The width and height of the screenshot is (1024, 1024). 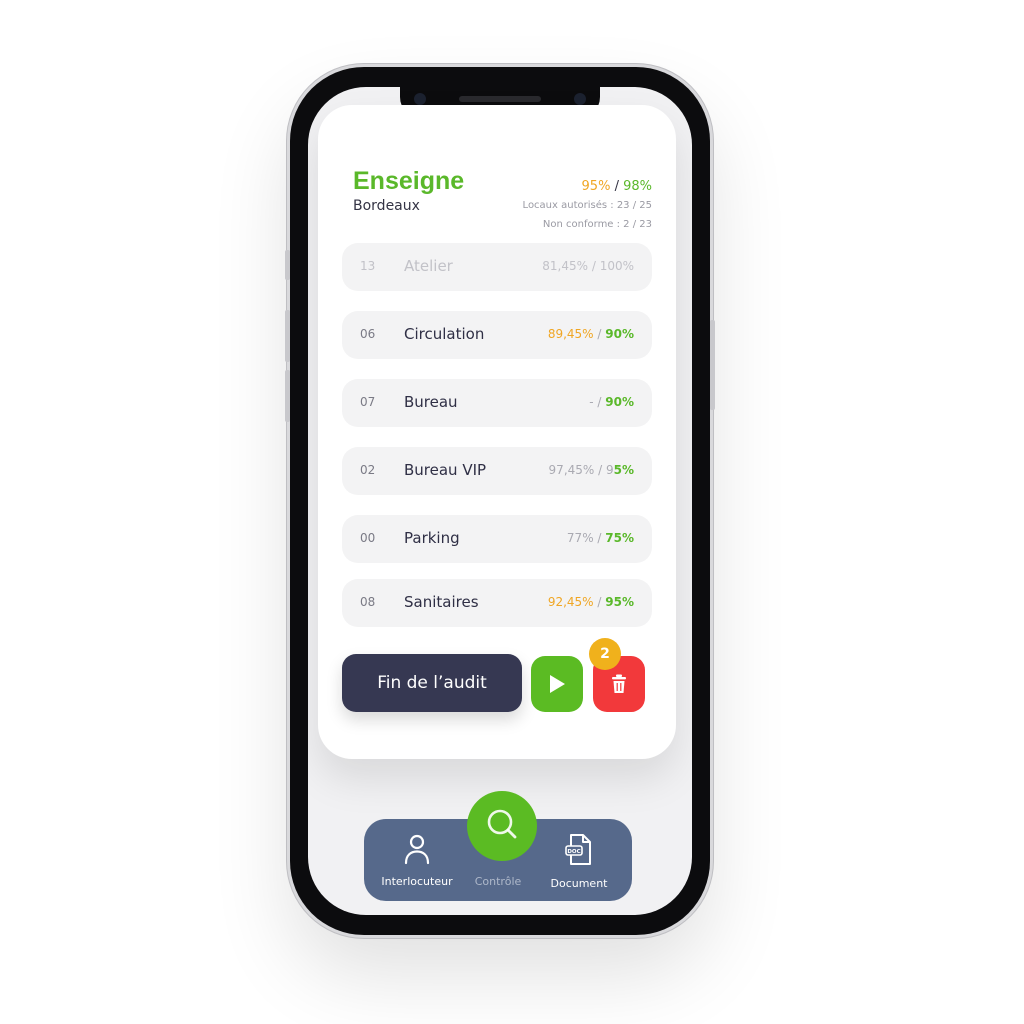 What do you see at coordinates (497, 403) in the screenshot?
I see `room-row-bureau: 07 Bureau - / 90%` at bounding box center [497, 403].